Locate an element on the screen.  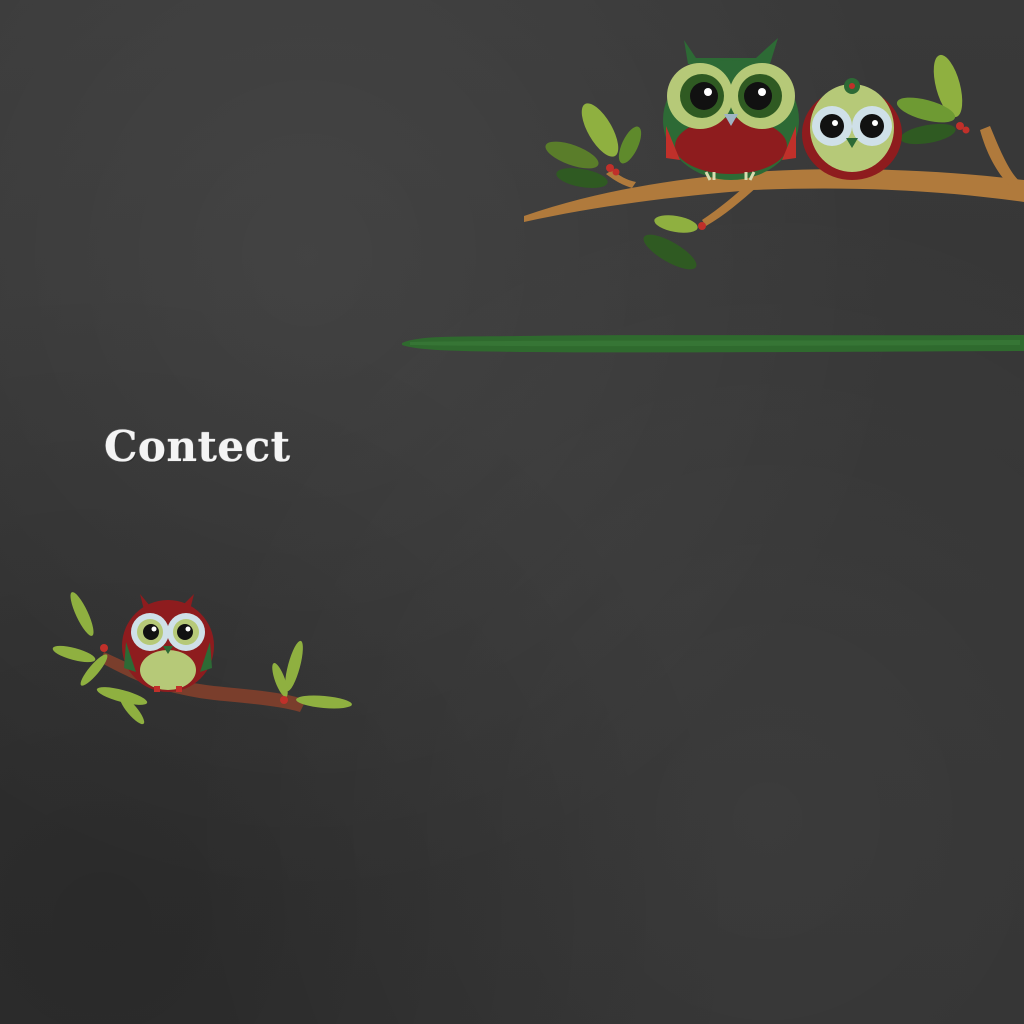
page-title: Contect is located at coordinates (197, 446).